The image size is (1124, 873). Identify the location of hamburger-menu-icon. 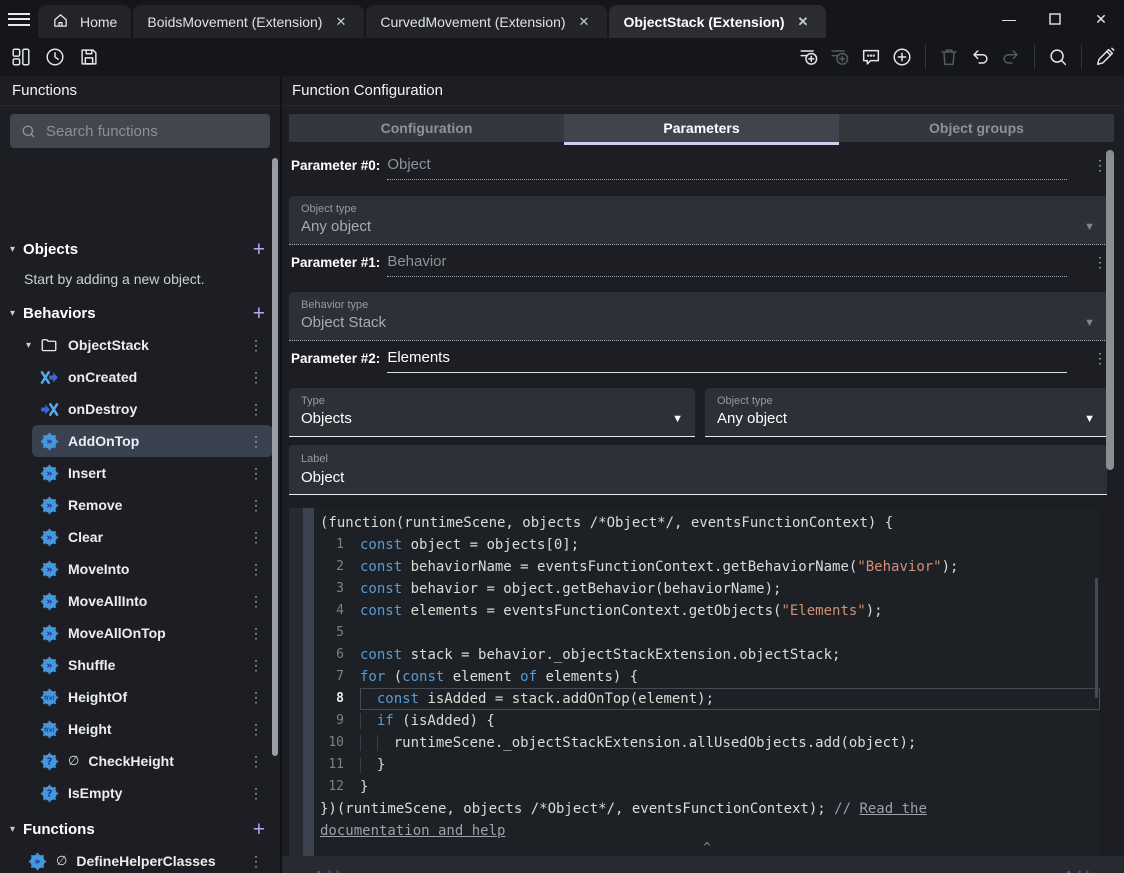
(19, 19).